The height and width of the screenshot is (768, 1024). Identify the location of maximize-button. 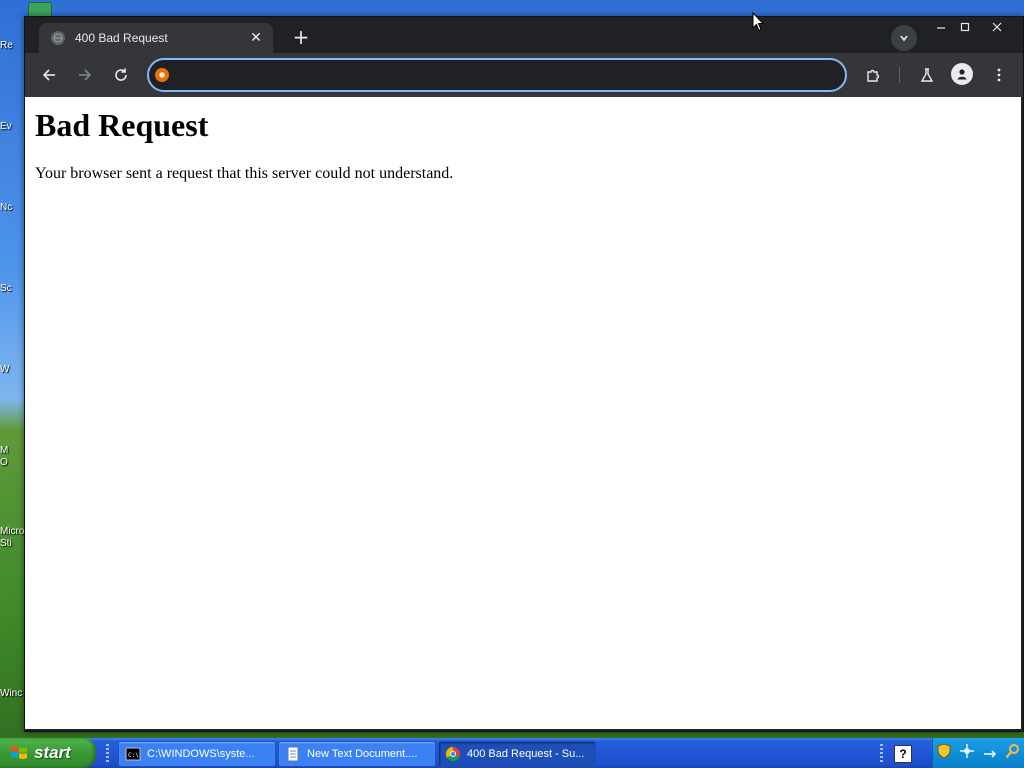
(965, 27).